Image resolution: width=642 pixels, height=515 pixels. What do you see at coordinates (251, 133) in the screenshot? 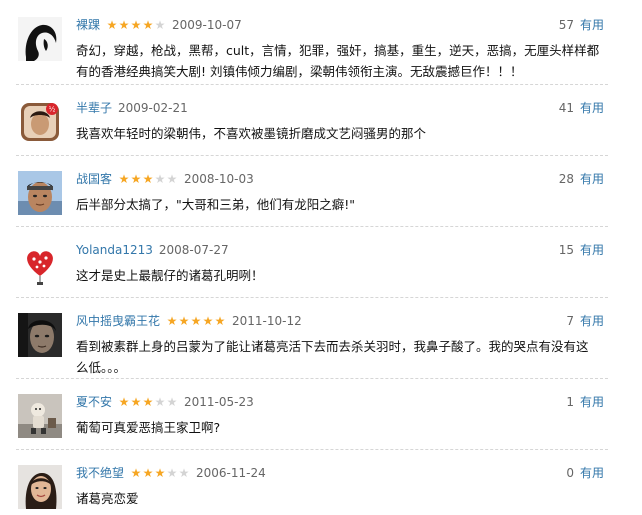
I see `review-comment: 我喜欢年轻时的梁朝伟，不喜欢被墨镜折磨成文艺闷骚男的那个` at bounding box center [251, 133].